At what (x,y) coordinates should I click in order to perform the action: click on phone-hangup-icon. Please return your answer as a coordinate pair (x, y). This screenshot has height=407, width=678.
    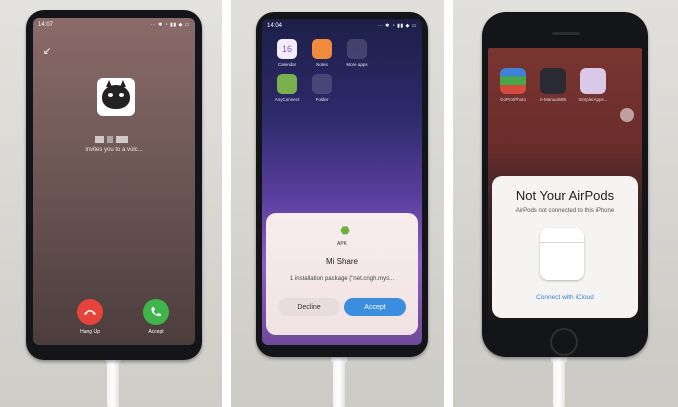
    Looking at the image, I should click on (90, 312).